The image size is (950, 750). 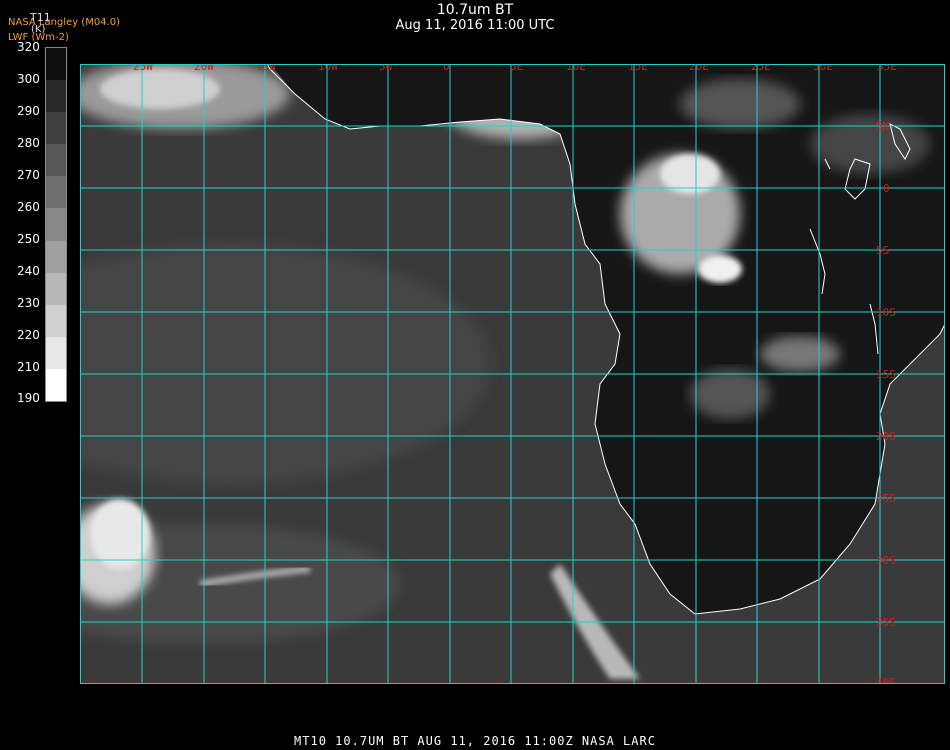 I want to click on latitude-label: 40S, so click(x=886, y=680).